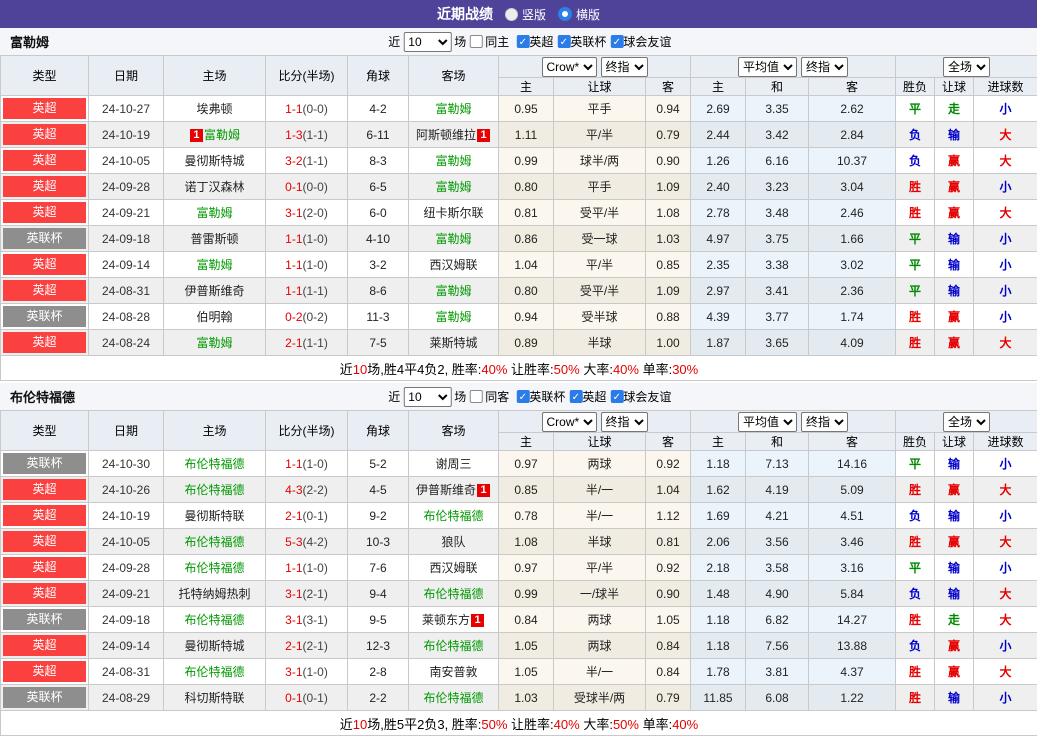  I want to click on away-team: 富勒姆, so click(454, 239).